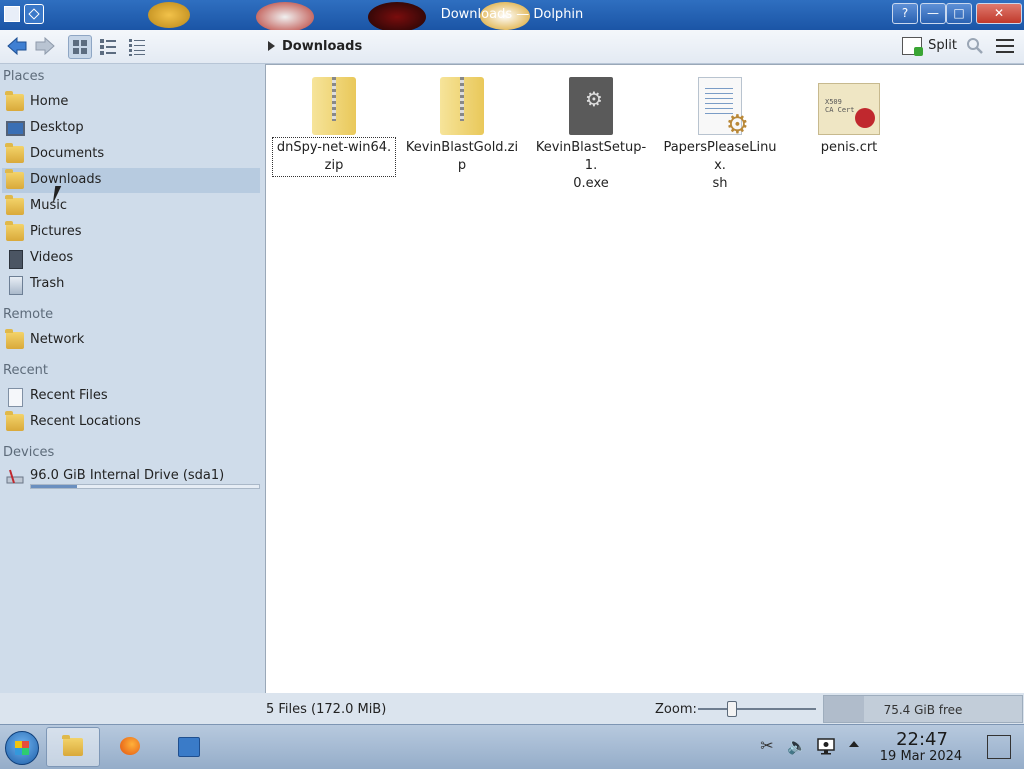  Describe the element at coordinates (959, 13) in the screenshot. I see `maximize-button: □` at that location.